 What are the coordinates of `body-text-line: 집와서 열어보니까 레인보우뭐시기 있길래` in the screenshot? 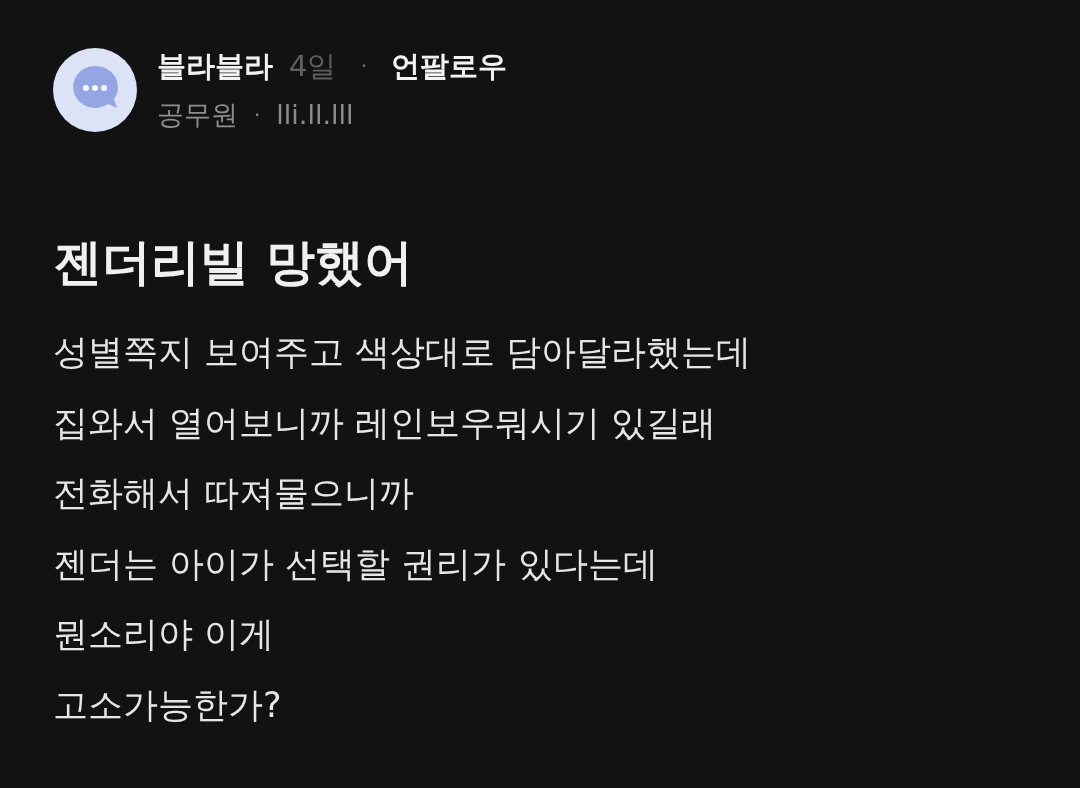 It's located at (385, 422).